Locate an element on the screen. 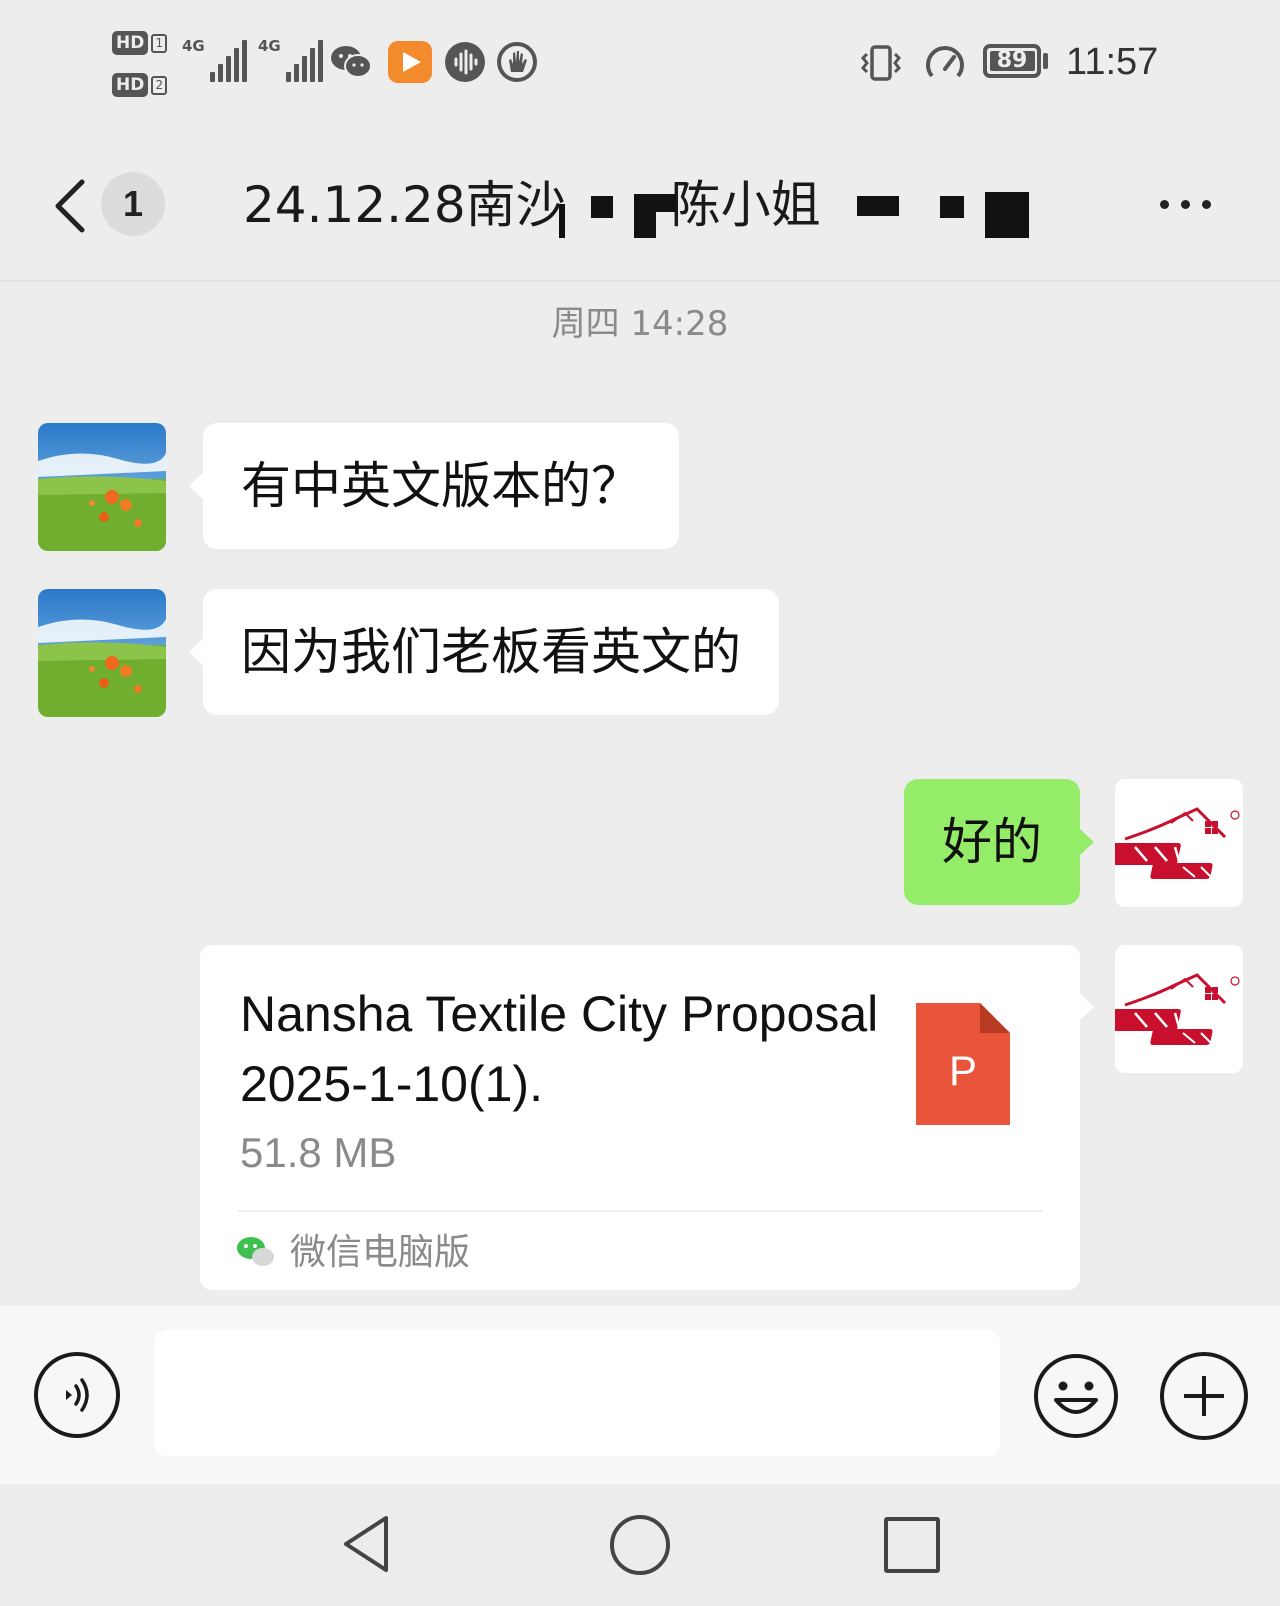 The height and width of the screenshot is (1606, 1280). battery-level: 89 is located at coordinates (1012, 60).